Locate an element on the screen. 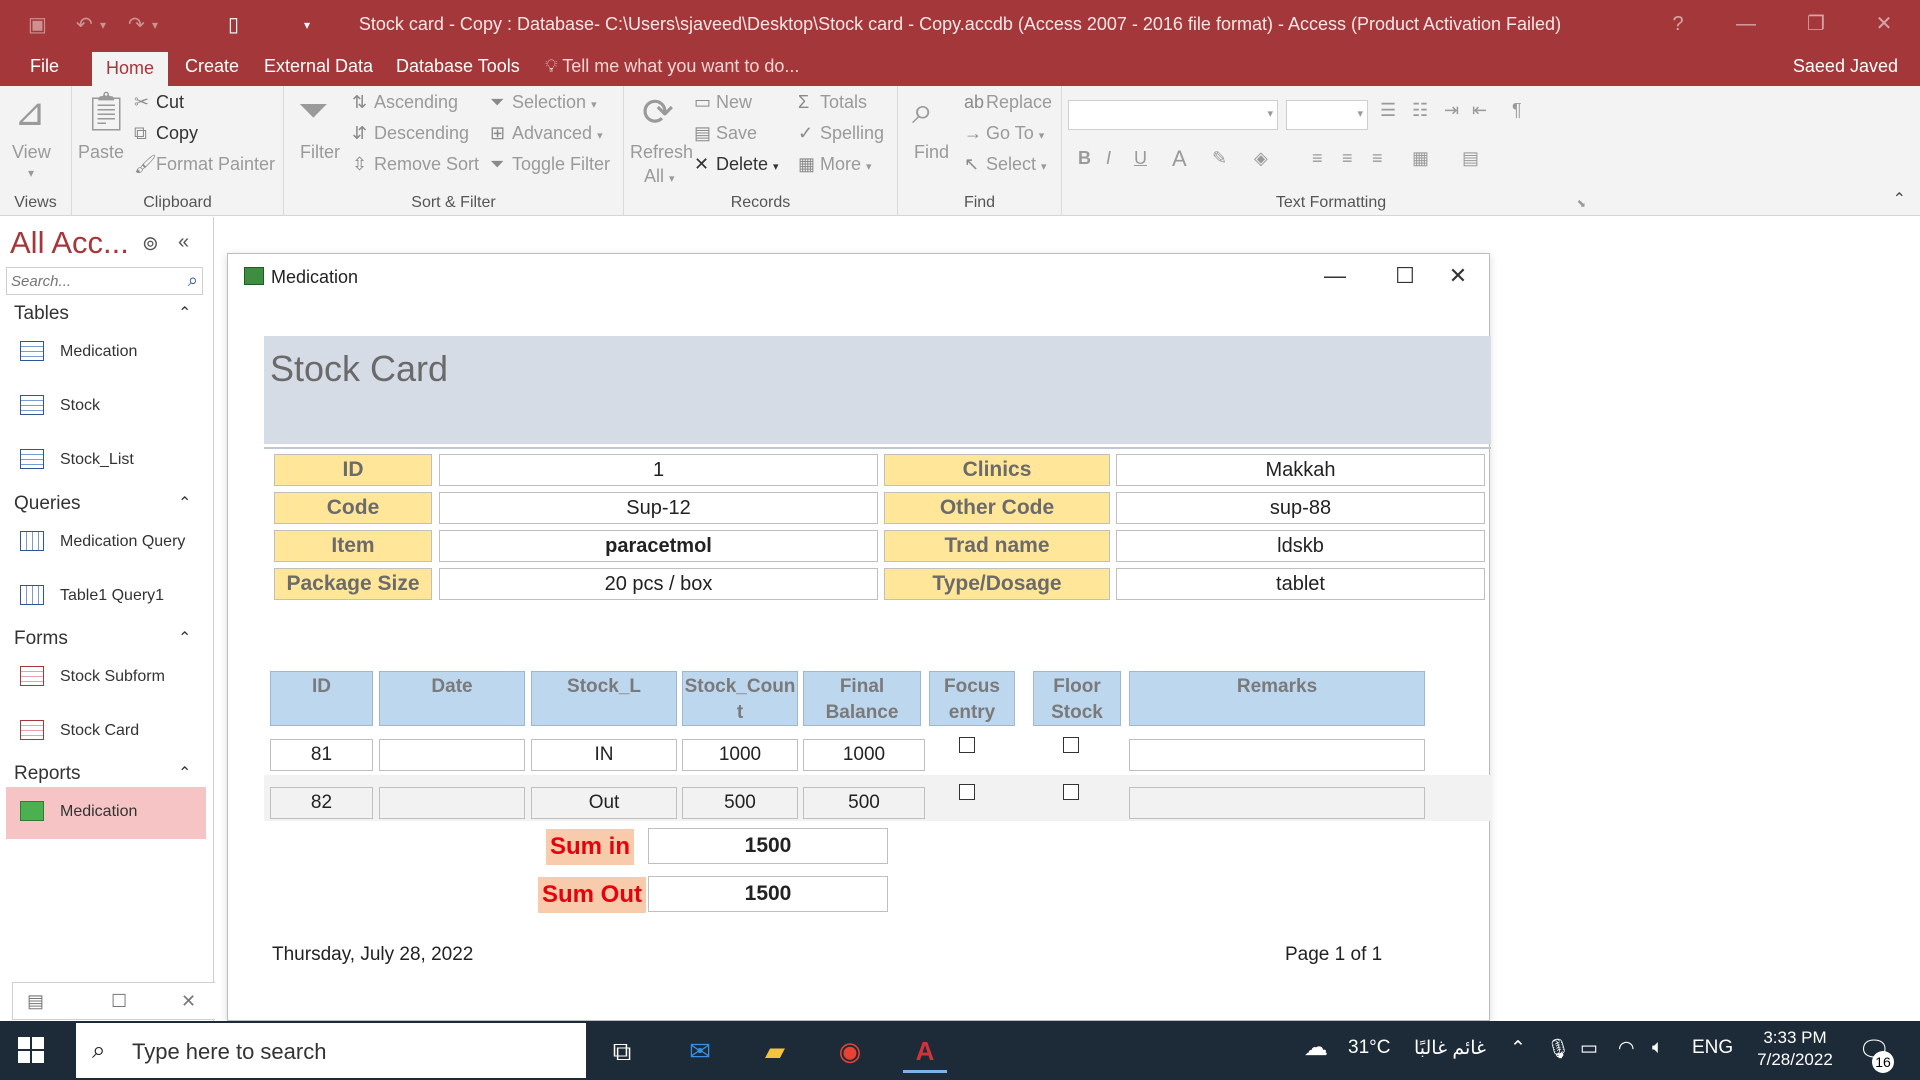  selection-button: ⏷ Selection ▾ is located at coordinates (543, 102).